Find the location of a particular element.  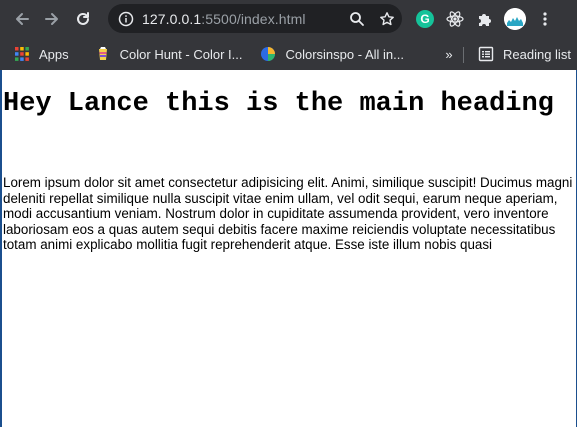

chrome-menu-button is located at coordinates (545, 18).